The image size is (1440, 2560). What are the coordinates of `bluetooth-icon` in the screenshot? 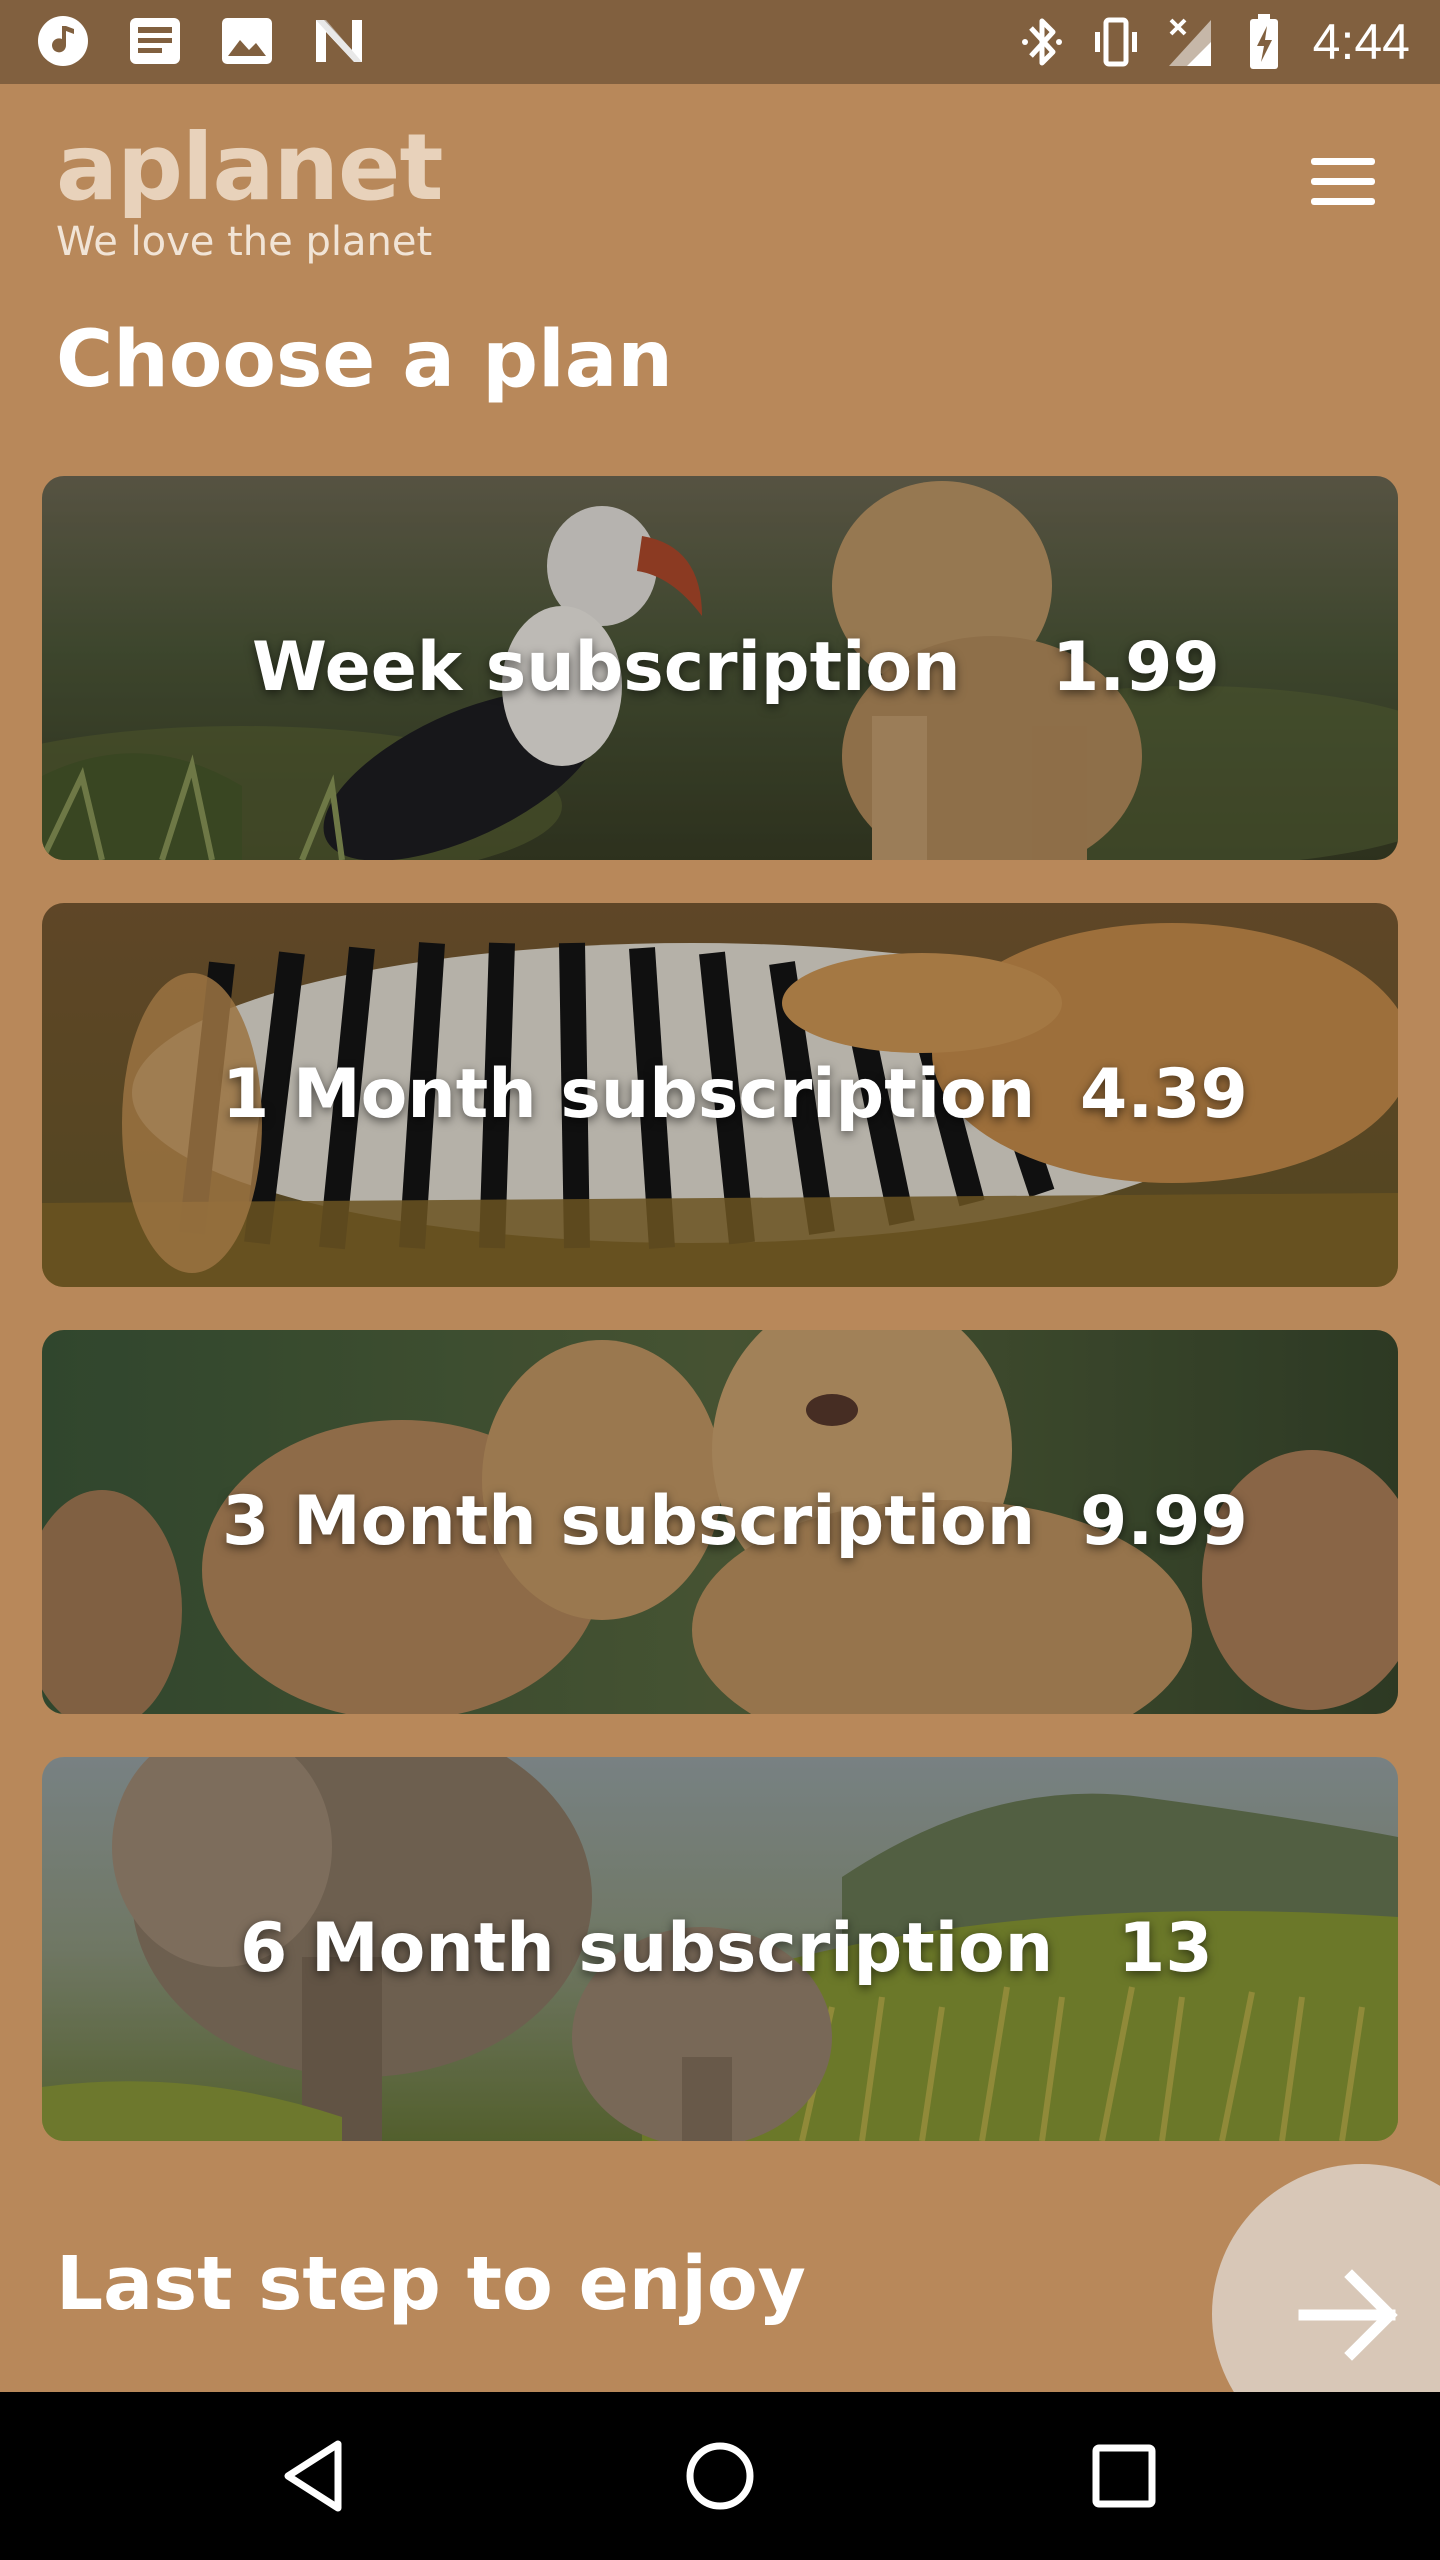 It's located at (1041, 42).